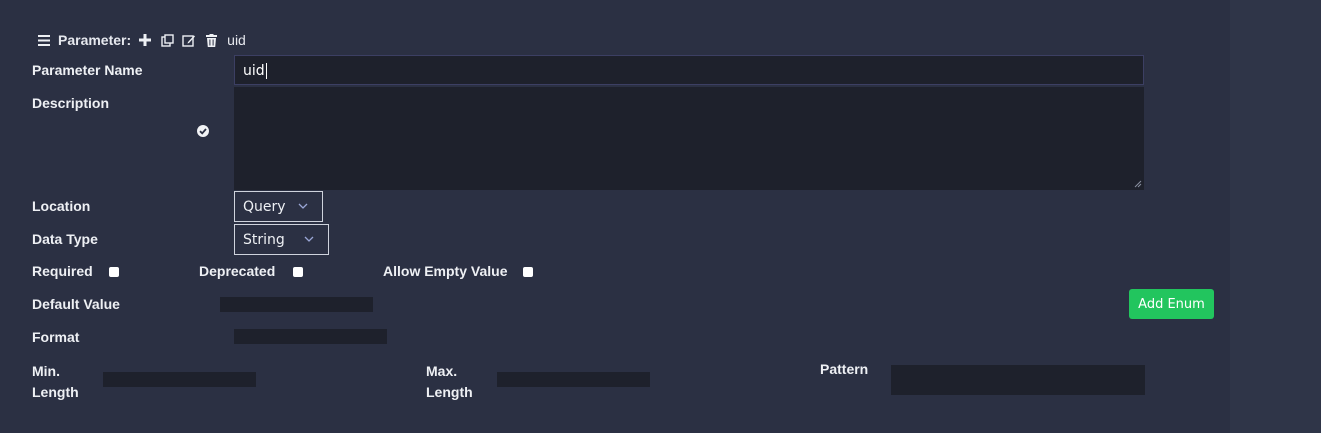 Image resolution: width=1321 pixels, height=433 pixels. What do you see at coordinates (145, 40) in the screenshot?
I see `add-icon` at bounding box center [145, 40].